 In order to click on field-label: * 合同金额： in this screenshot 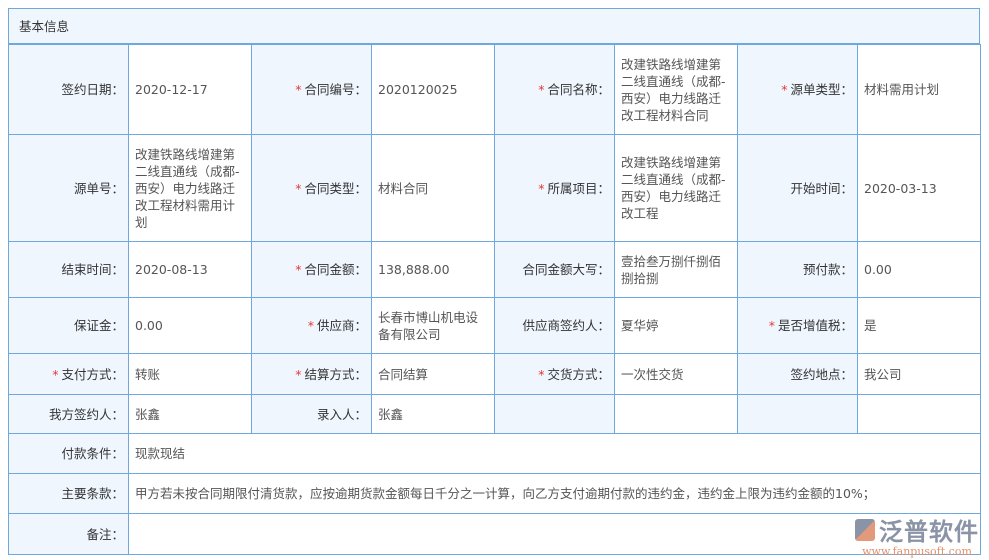, I will do `click(311, 269)`.